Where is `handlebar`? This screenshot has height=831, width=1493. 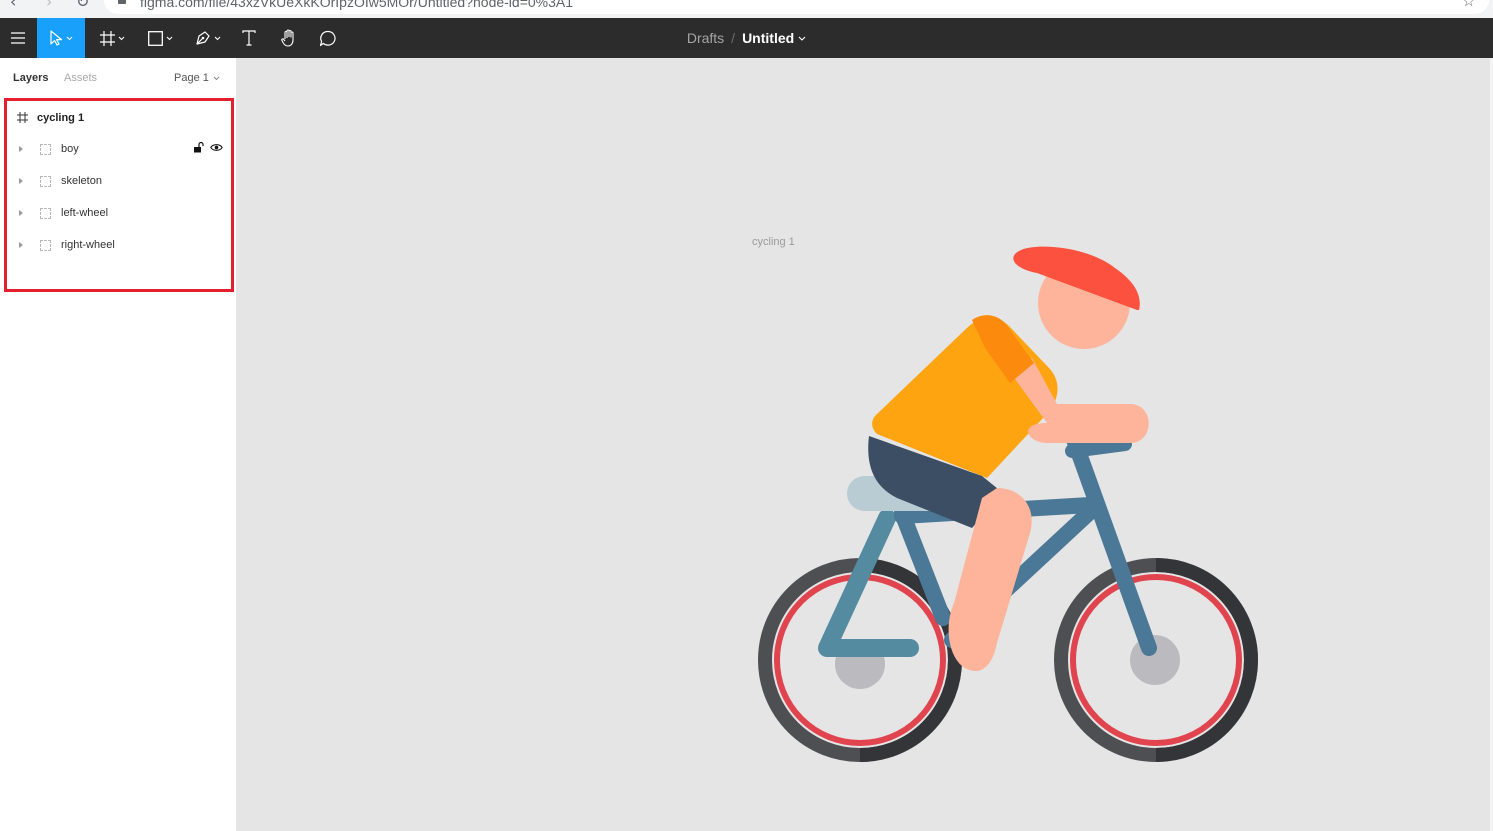
handlebar is located at coordinates (1098, 447).